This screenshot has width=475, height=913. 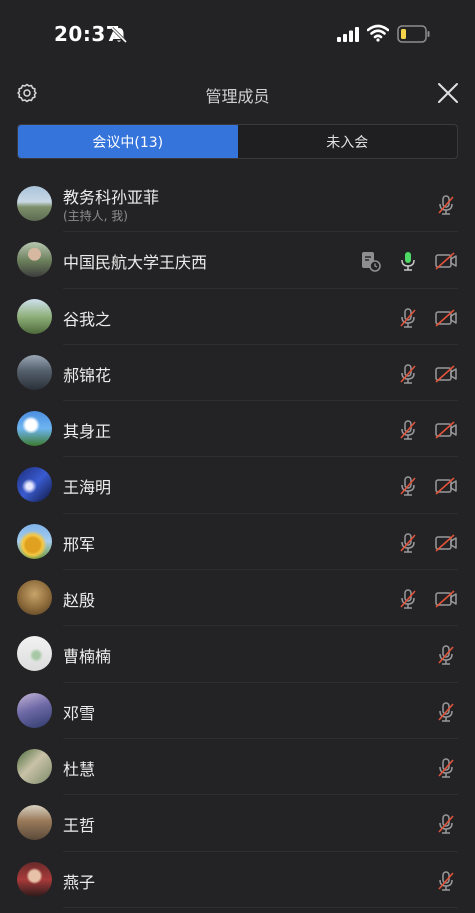 I want to click on member-row: 赵殷, so click(x=237, y=598).